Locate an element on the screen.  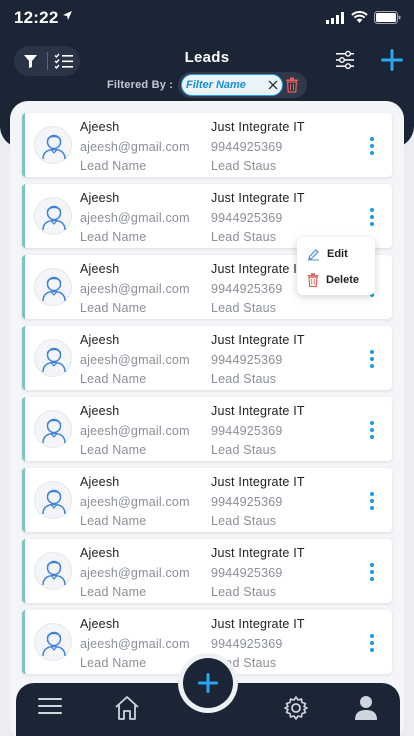
context-menu: Edit Delete is located at coordinates (336, 266).